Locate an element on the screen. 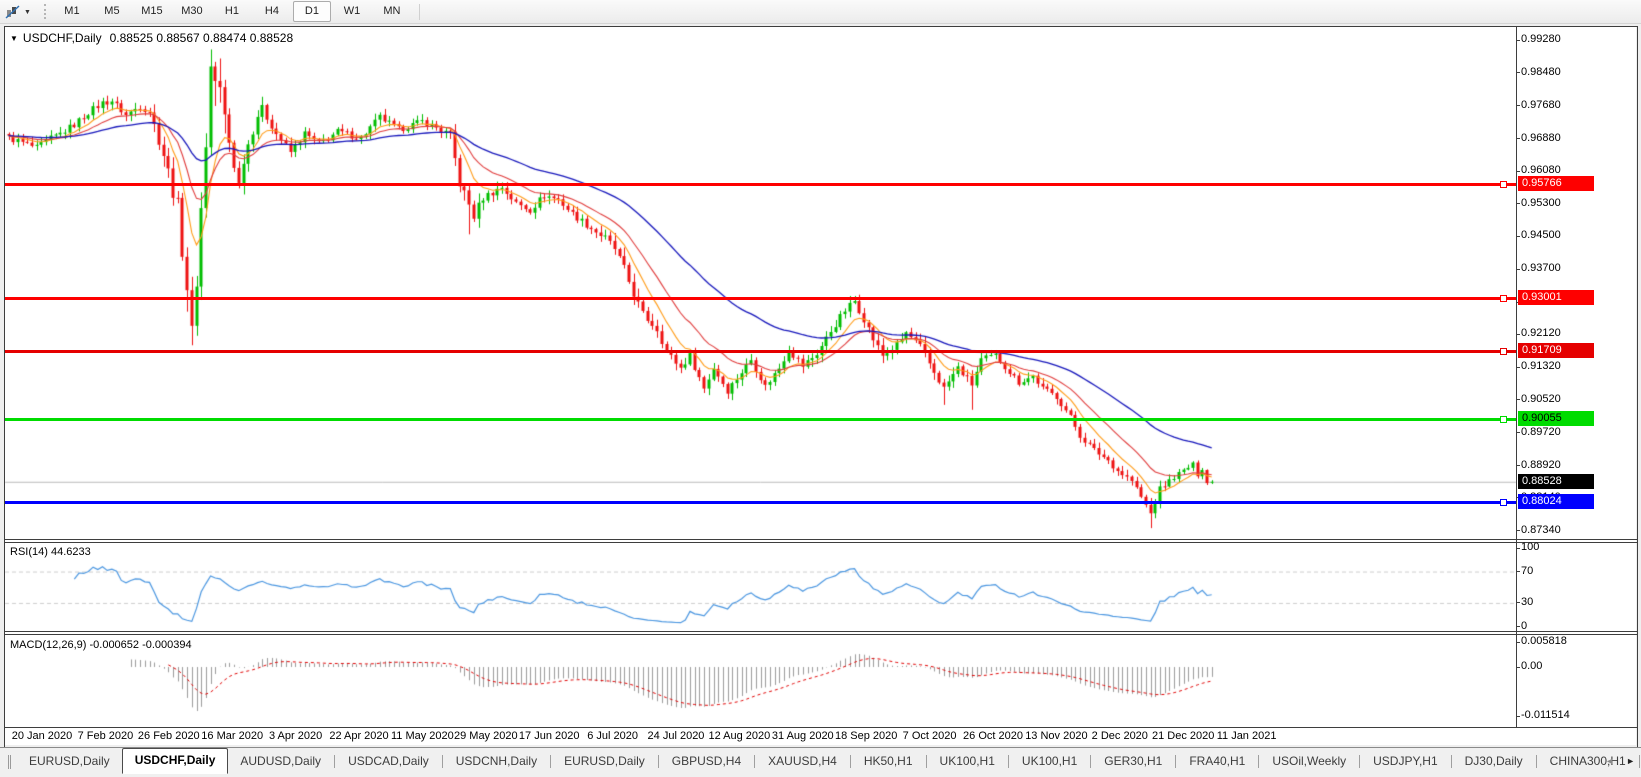 This screenshot has height=777, width=1641. rsi-tick-label: 0 is located at coordinates (1557, 626).